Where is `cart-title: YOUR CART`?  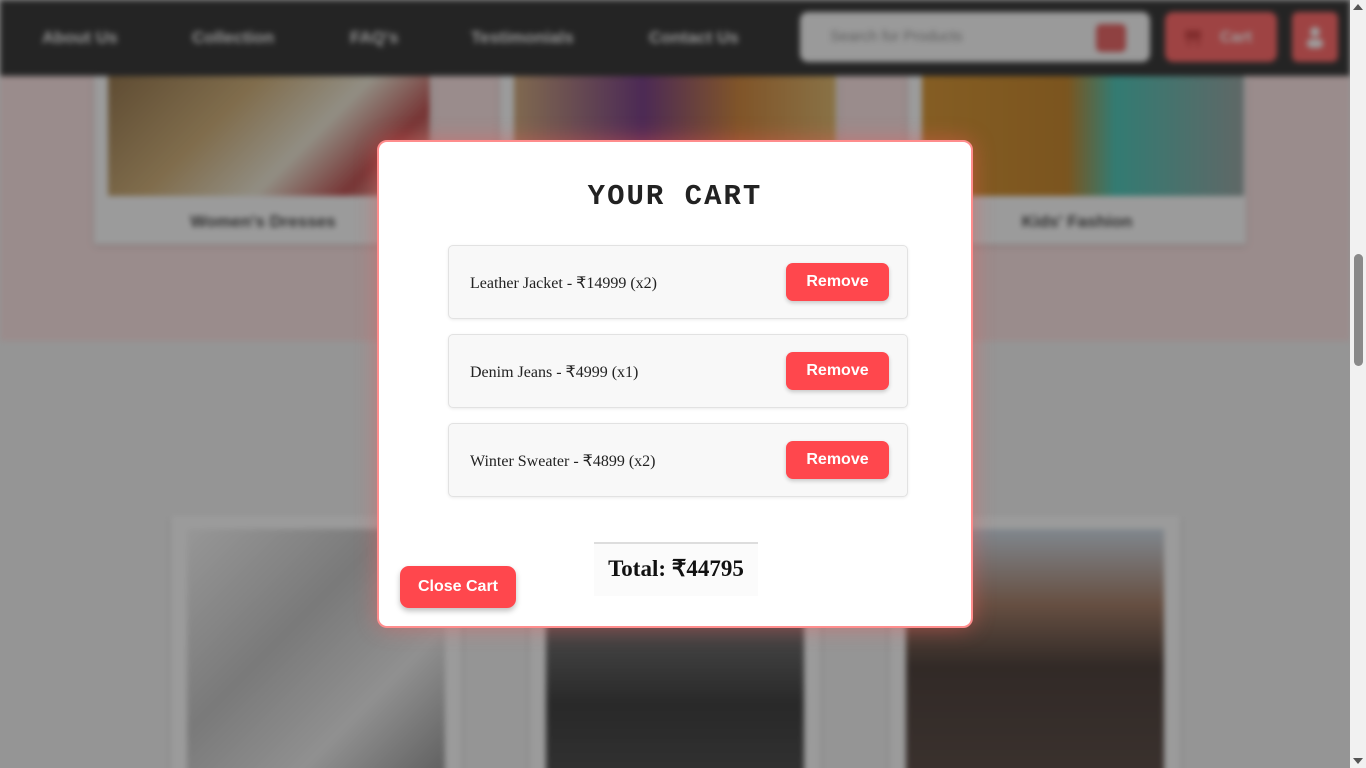 cart-title: YOUR CART is located at coordinates (675, 196).